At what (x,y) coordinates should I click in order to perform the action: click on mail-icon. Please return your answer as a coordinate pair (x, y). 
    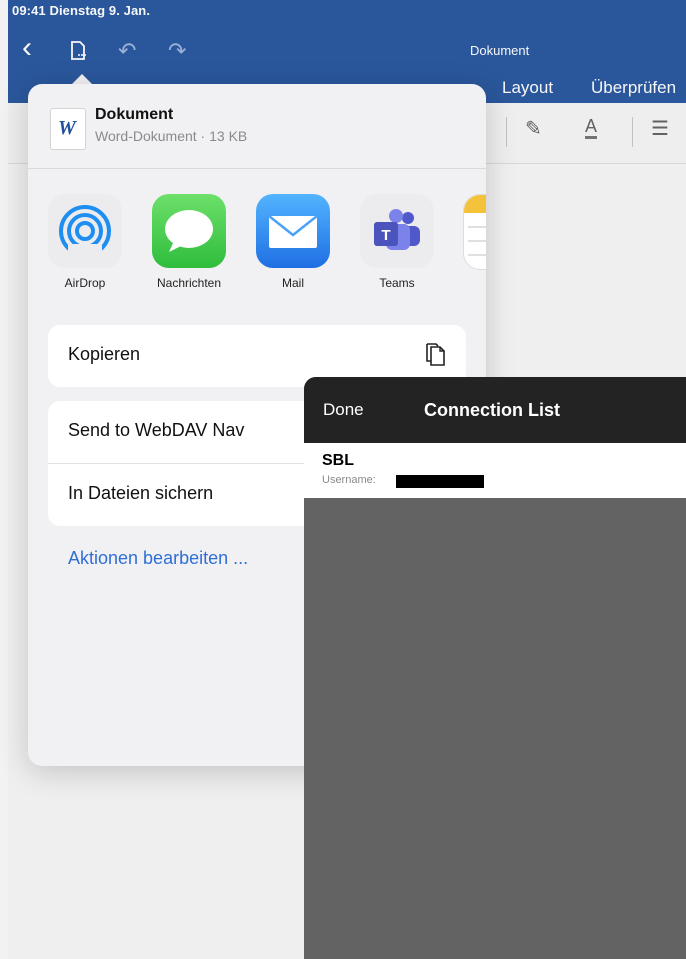
    Looking at the image, I should click on (293, 231).